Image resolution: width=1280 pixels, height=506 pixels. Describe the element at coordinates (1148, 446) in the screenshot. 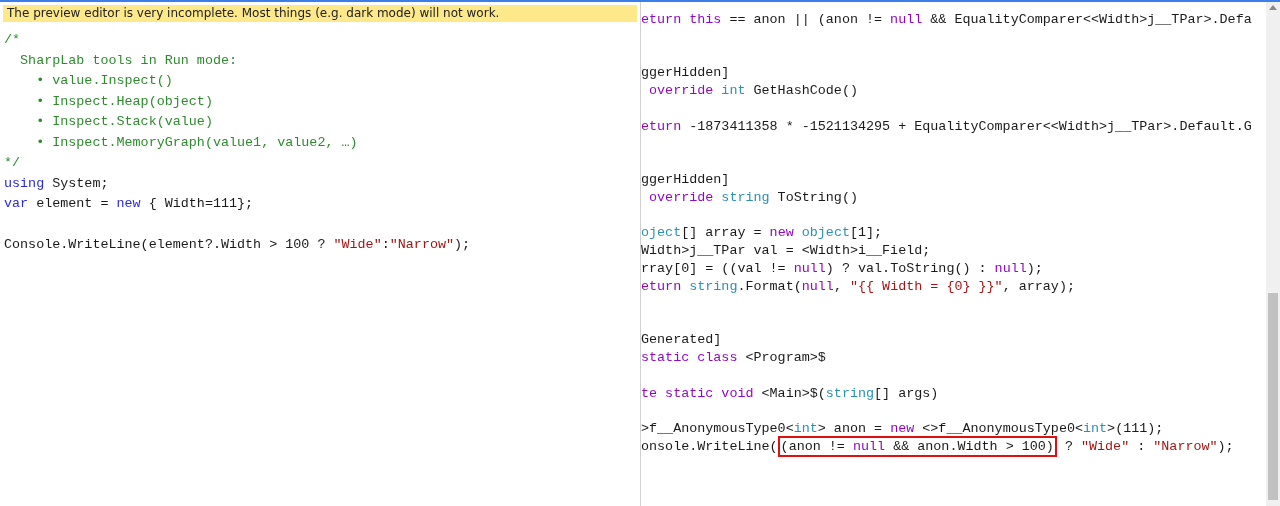

I see `code-text: ? "Wide" : "Narrow");` at that location.